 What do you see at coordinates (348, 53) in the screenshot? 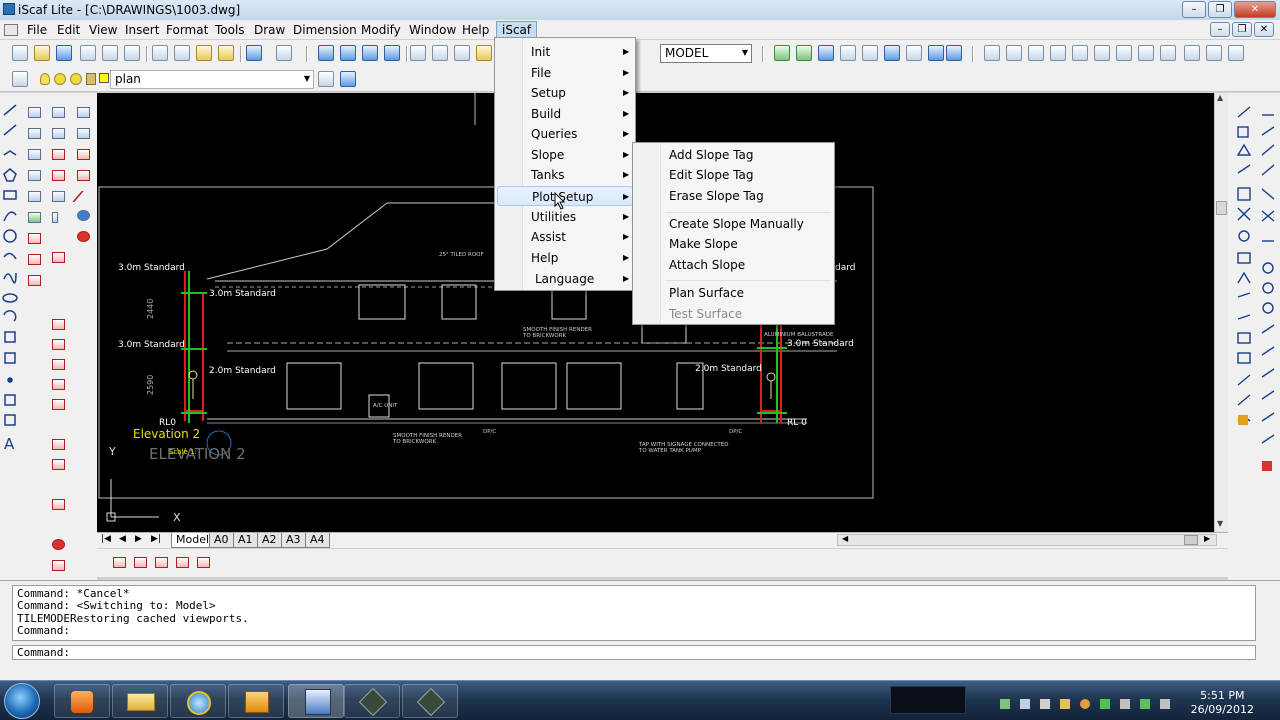
I see `zoom-realtime-icon` at bounding box center [348, 53].